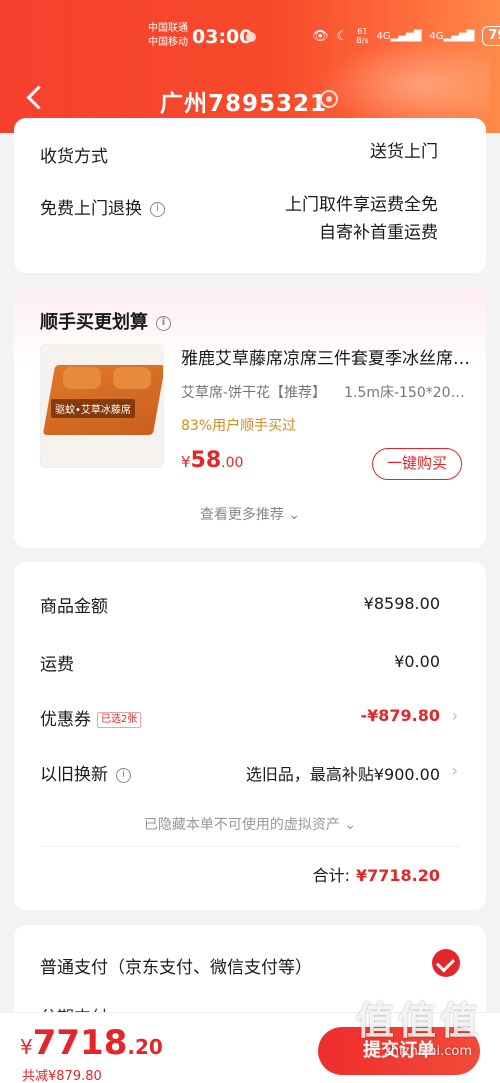 The height and width of the screenshot is (1083, 500). Describe the element at coordinates (331, 875) in the screenshot. I see `total-label: 合计:` at that location.